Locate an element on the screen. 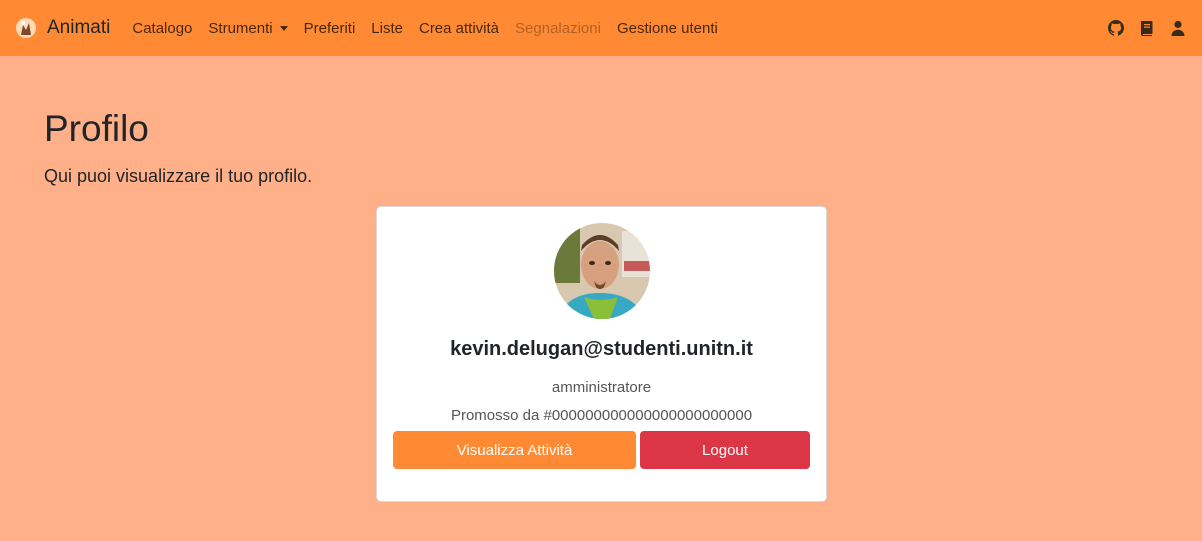 Image resolution: width=1202 pixels, height=541 pixels. profile-email: kevin.delugan@studenti.unitn.it is located at coordinates (601, 349).